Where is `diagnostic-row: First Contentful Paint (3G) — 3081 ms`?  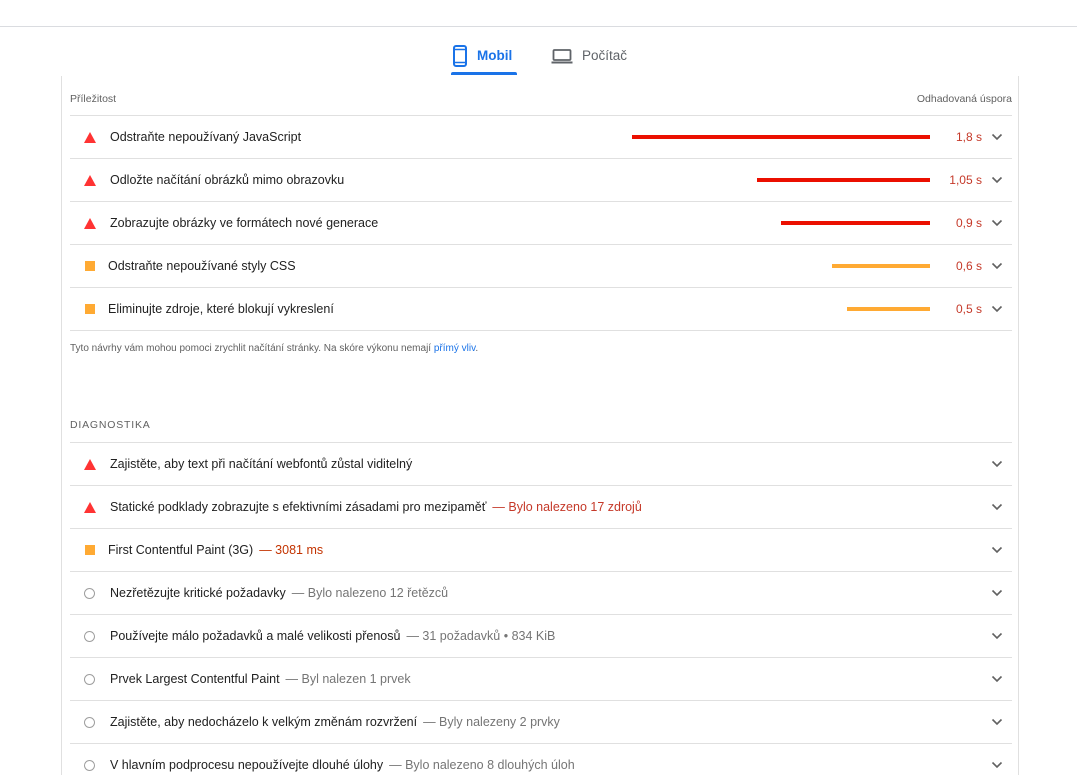 diagnostic-row: First Contentful Paint (3G) — 3081 ms is located at coordinates (541, 550).